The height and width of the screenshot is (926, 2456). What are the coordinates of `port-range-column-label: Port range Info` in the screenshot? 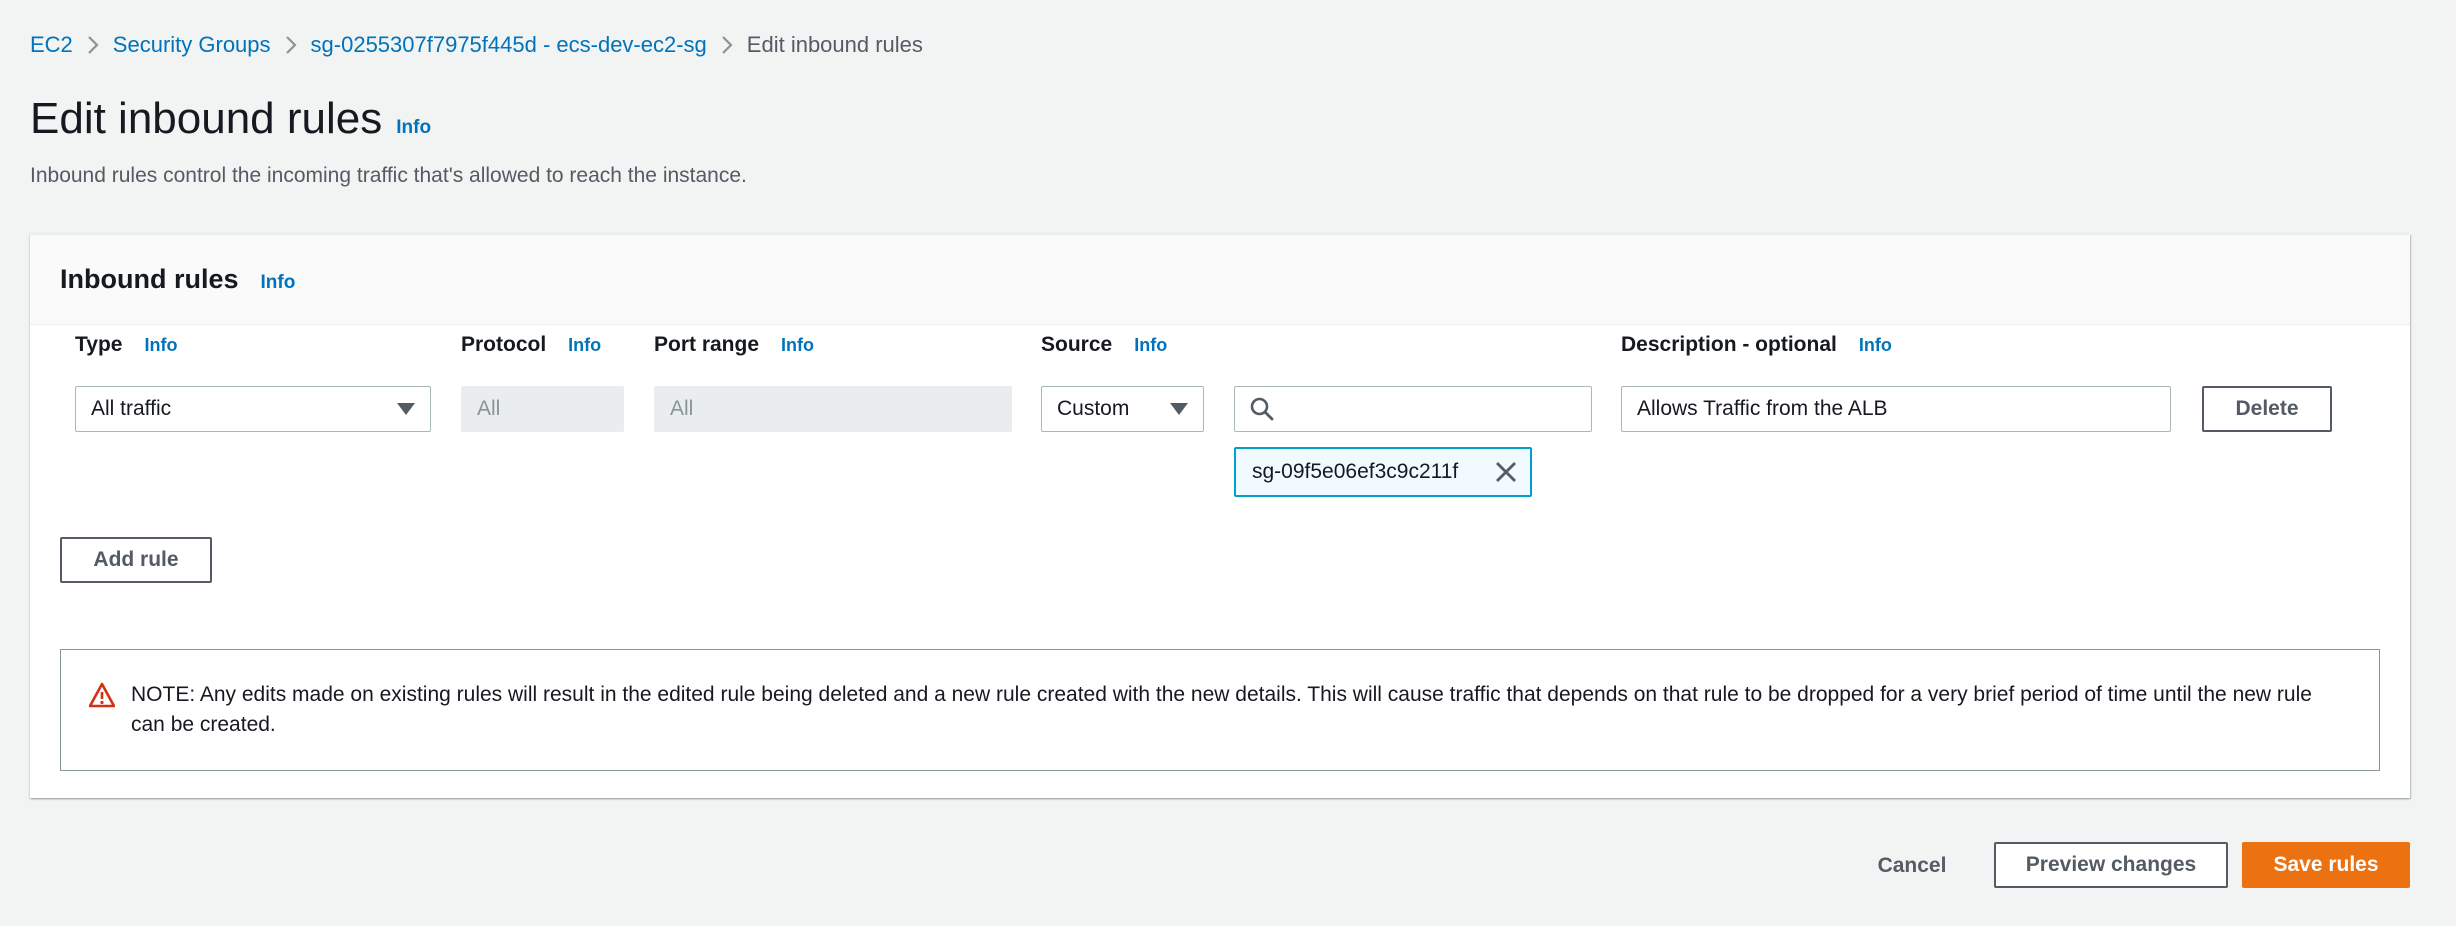 It's located at (734, 344).